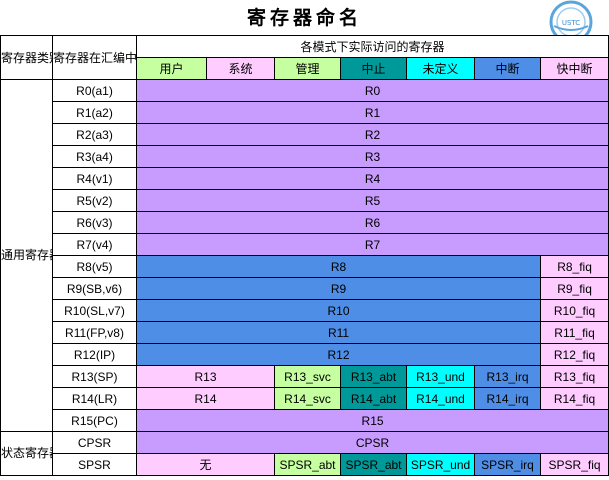  Describe the element at coordinates (372, 156) in the screenshot. I see `reg-cell: R3` at that location.